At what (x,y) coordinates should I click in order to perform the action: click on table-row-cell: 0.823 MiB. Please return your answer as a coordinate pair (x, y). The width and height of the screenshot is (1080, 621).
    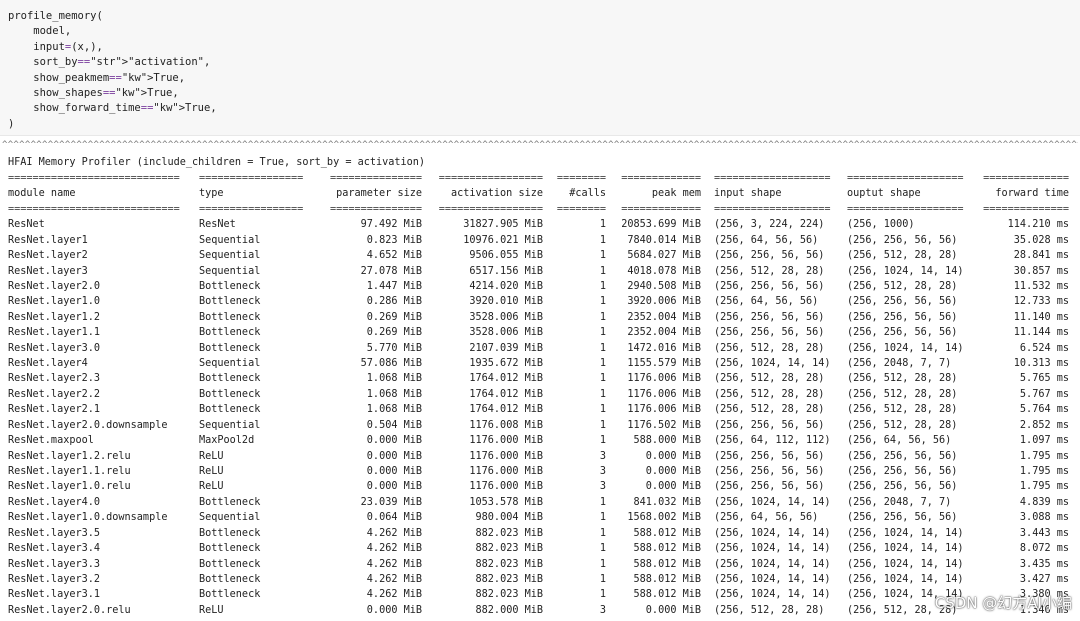
    Looking at the image, I should click on (394, 240).